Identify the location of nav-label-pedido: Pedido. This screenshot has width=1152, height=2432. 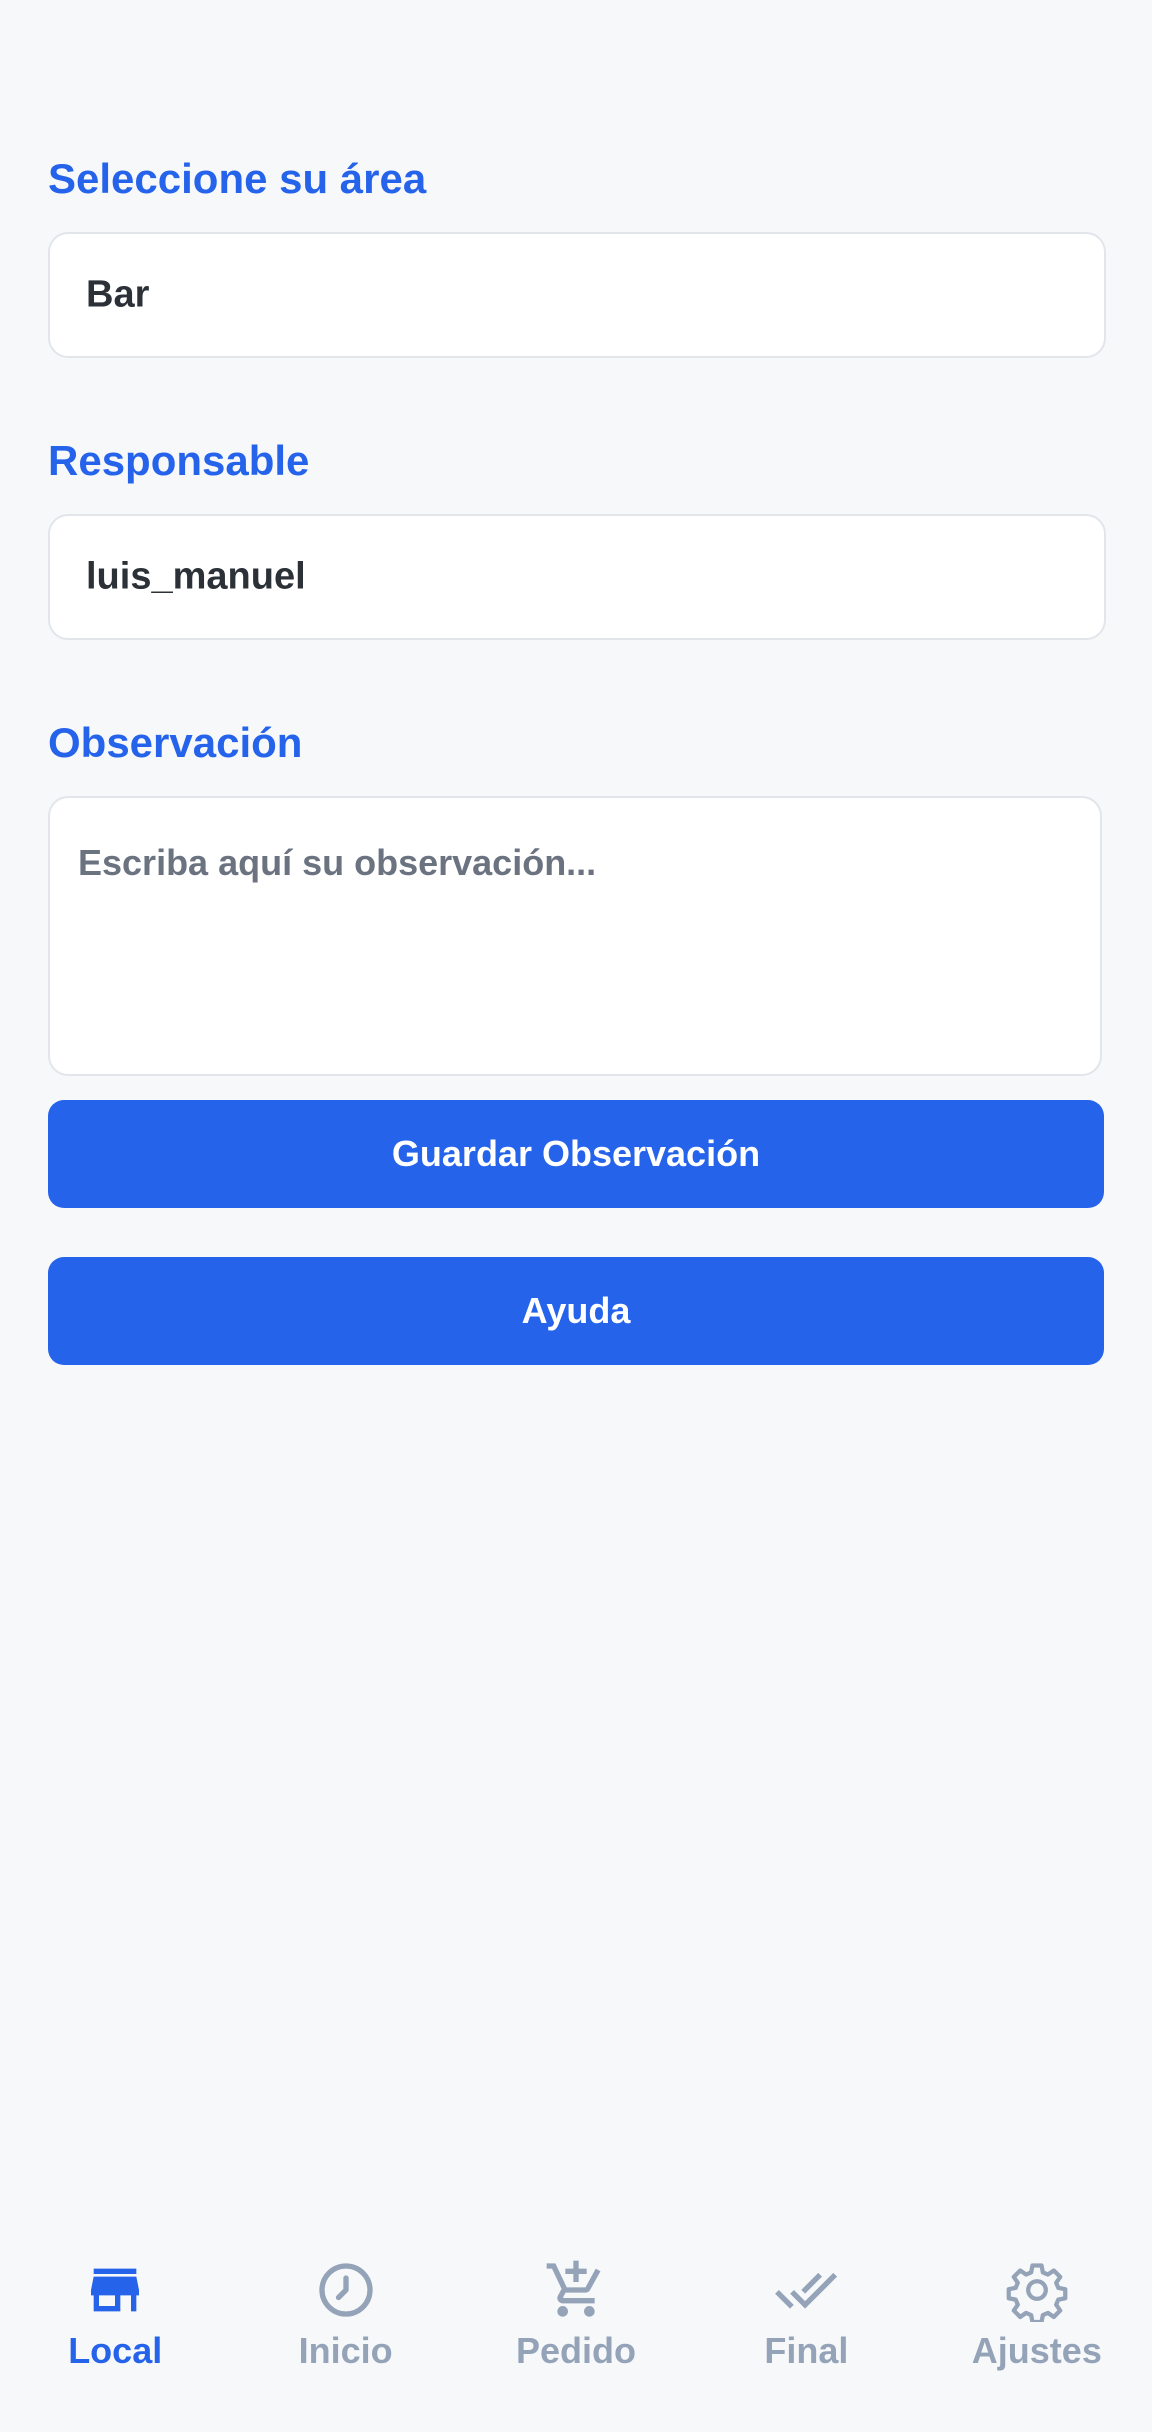
(576, 2350).